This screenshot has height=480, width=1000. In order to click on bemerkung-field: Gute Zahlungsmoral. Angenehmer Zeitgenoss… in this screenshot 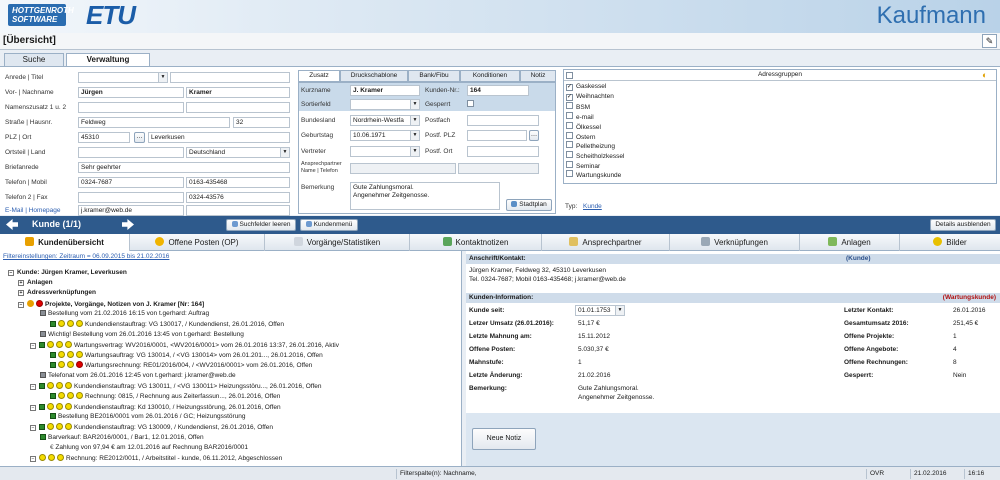, I will do `click(425, 196)`.